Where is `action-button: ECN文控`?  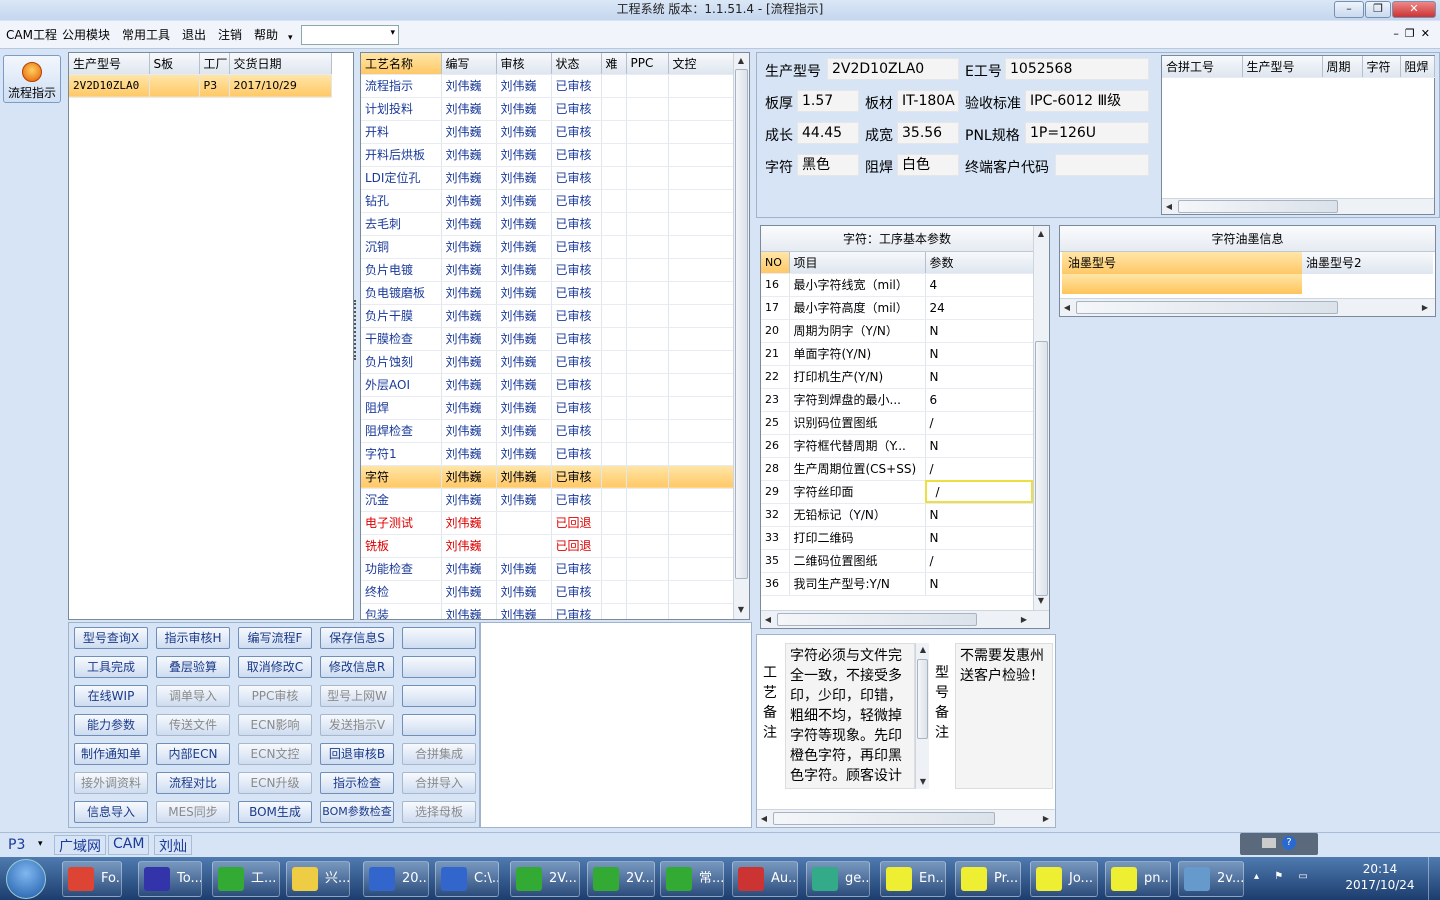
action-button: ECN文控 is located at coordinates (275, 754).